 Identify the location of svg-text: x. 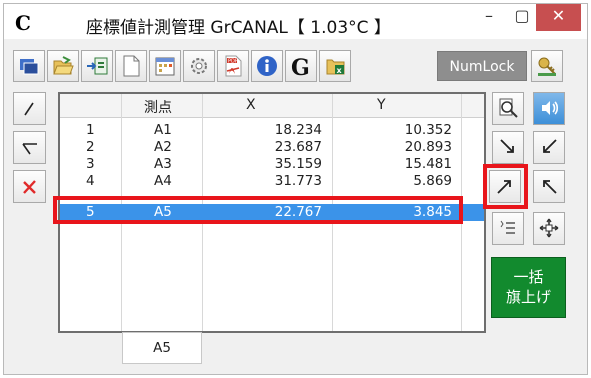
(340, 70).